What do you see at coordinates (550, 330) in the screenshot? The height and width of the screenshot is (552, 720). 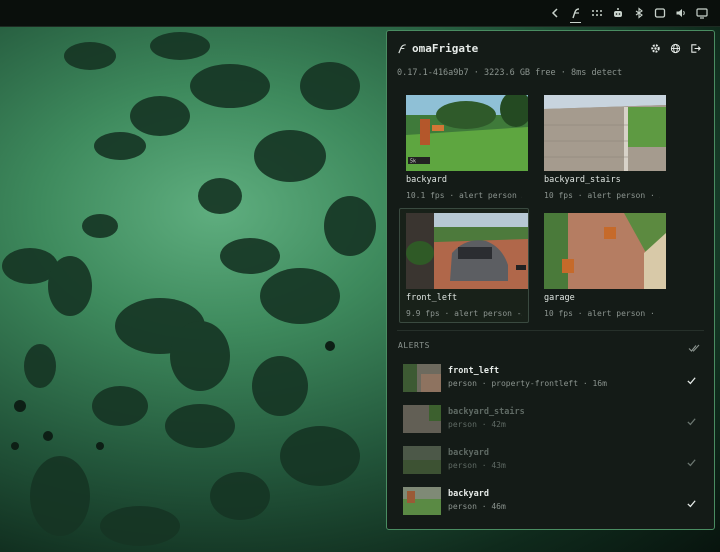 I see `divider` at bounding box center [550, 330].